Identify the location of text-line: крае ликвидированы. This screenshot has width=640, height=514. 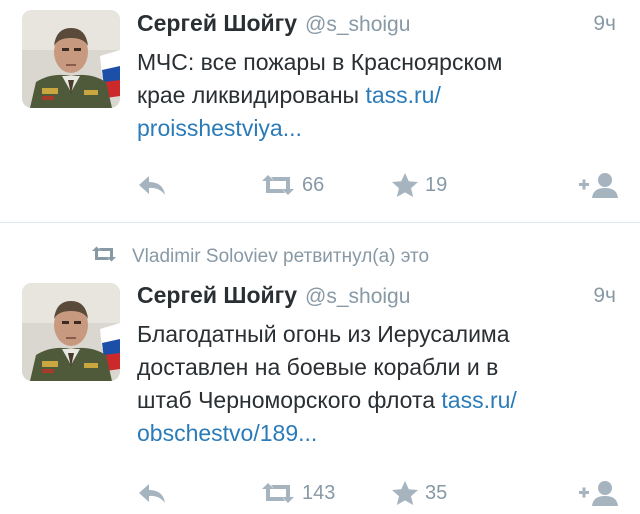
(251, 95).